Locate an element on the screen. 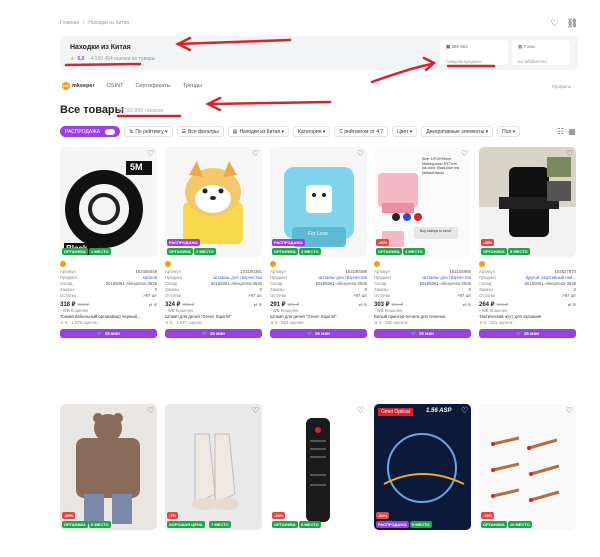 The width and height of the screenshot is (600, 557). underline-annotation is located at coordinates (103, 64).